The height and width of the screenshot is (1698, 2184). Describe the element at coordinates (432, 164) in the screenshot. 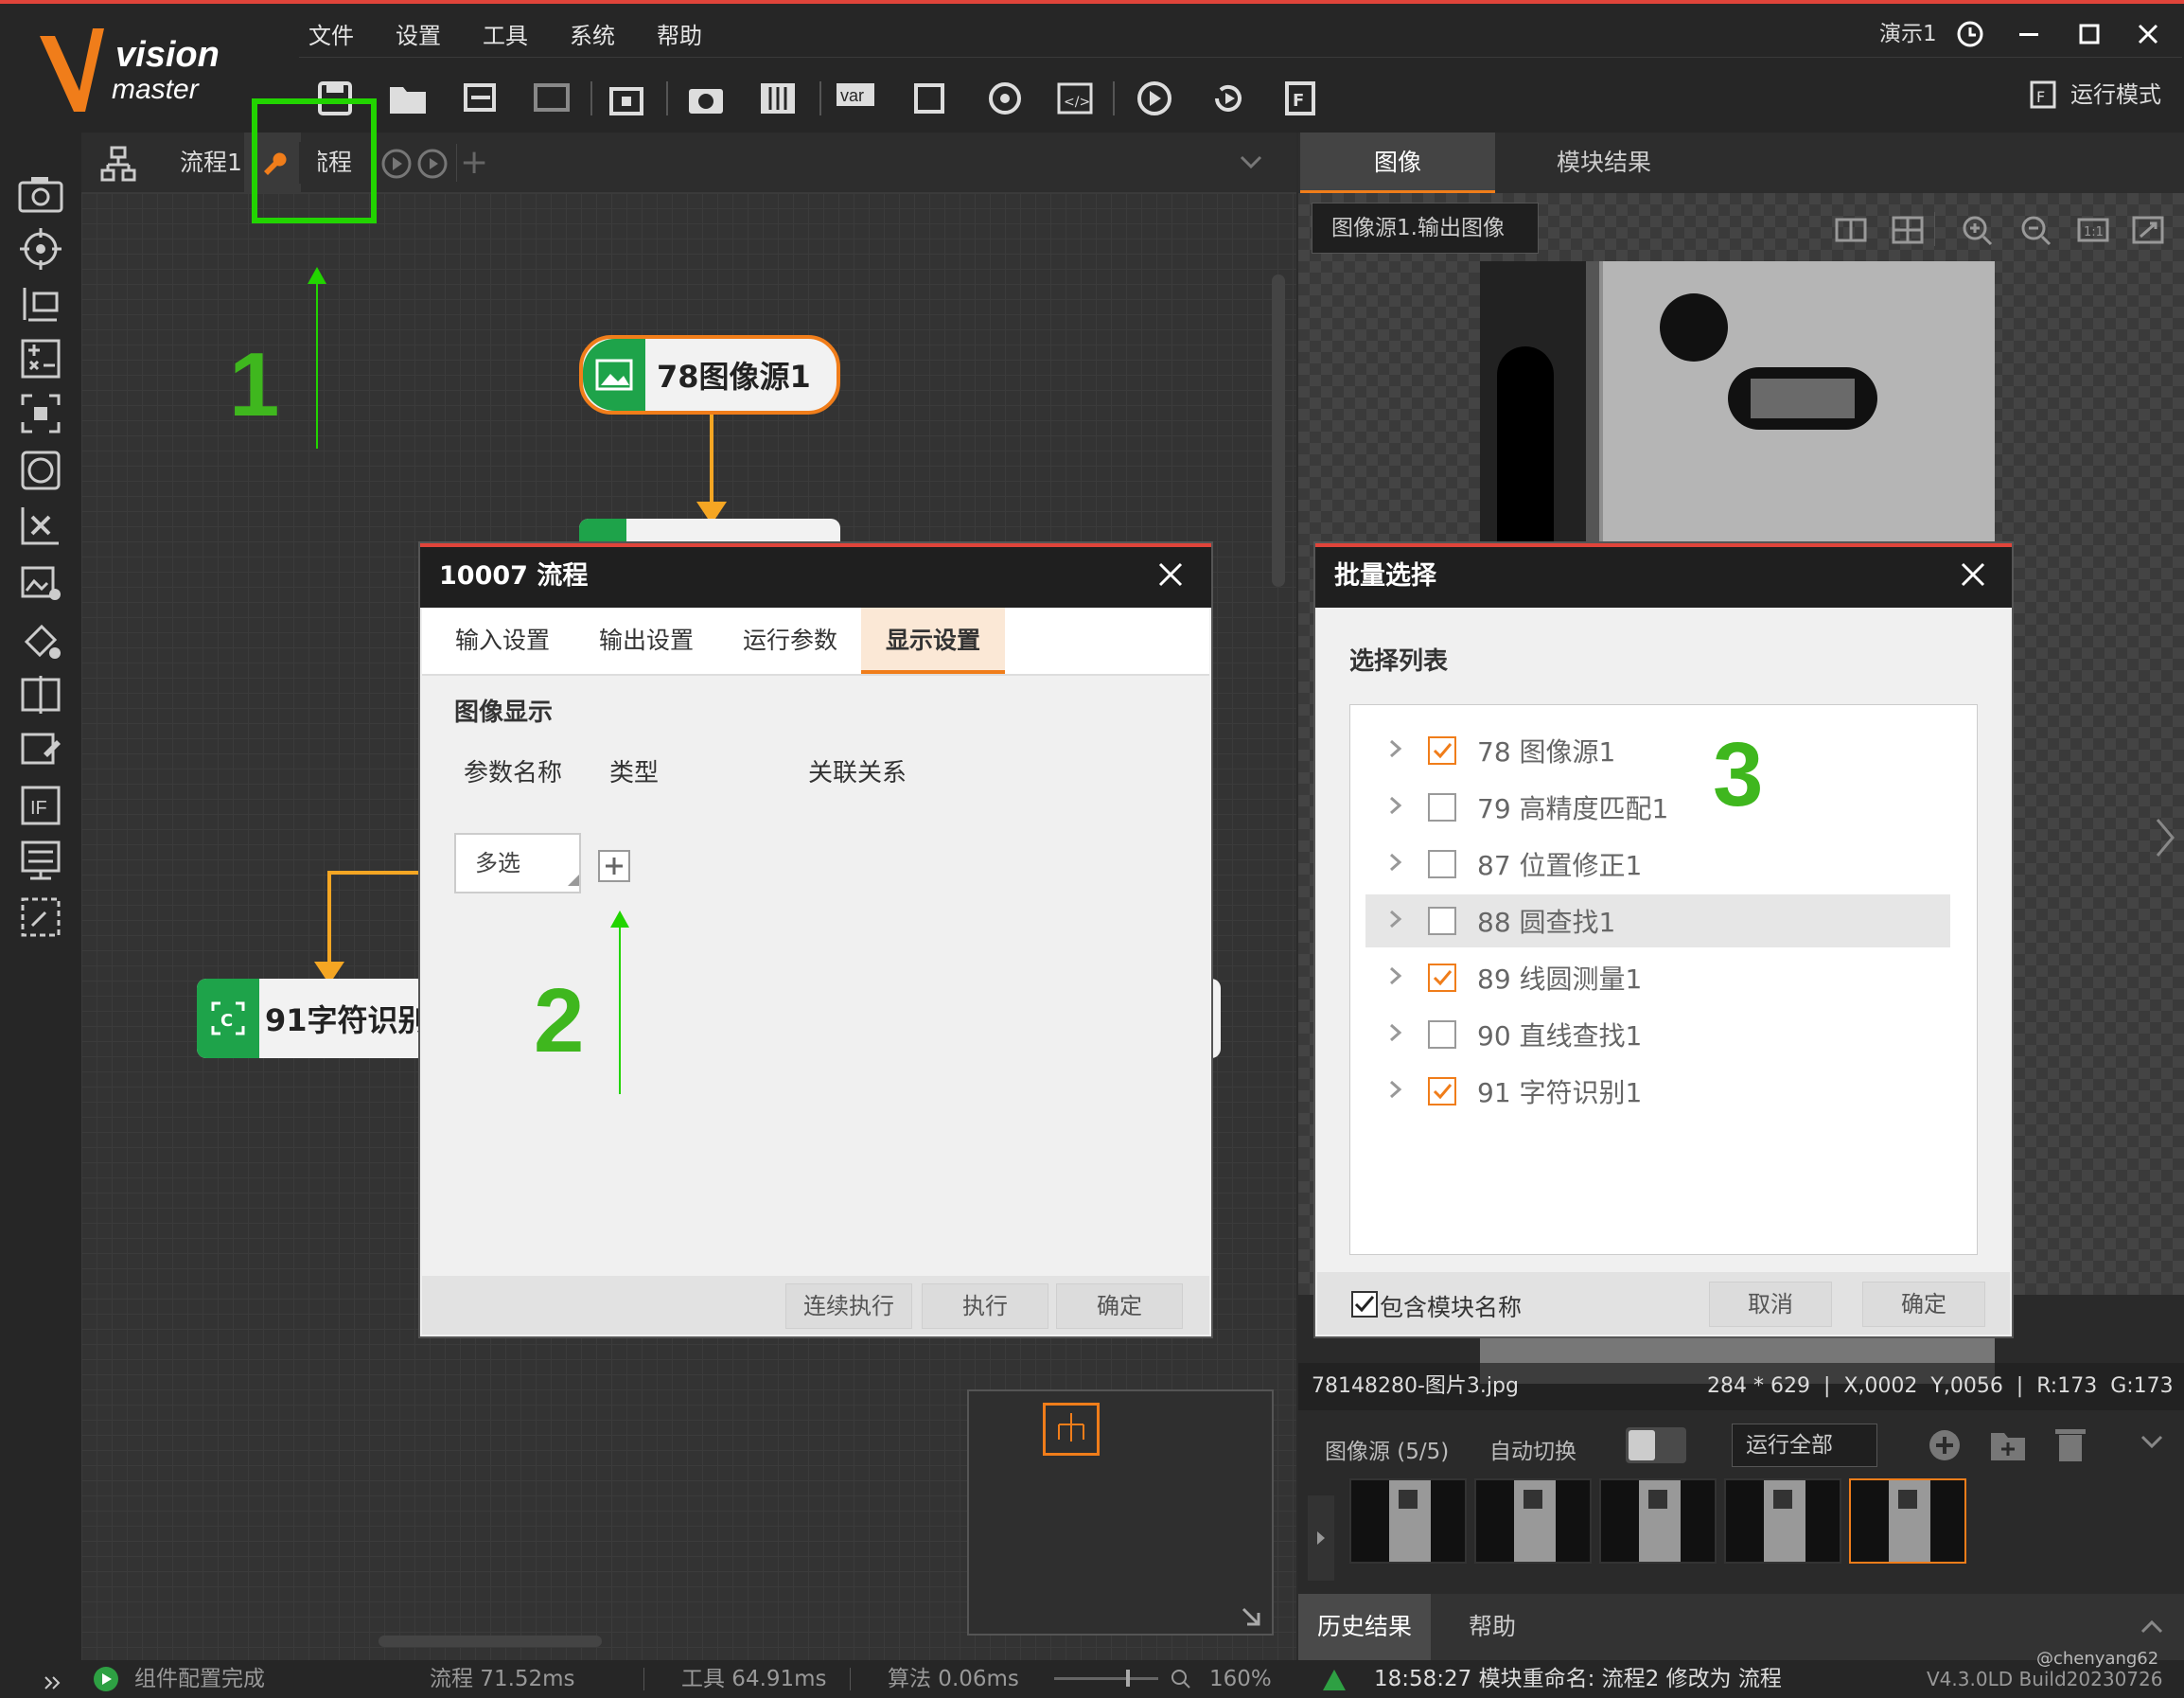

I see `loop-flow-icon` at that location.